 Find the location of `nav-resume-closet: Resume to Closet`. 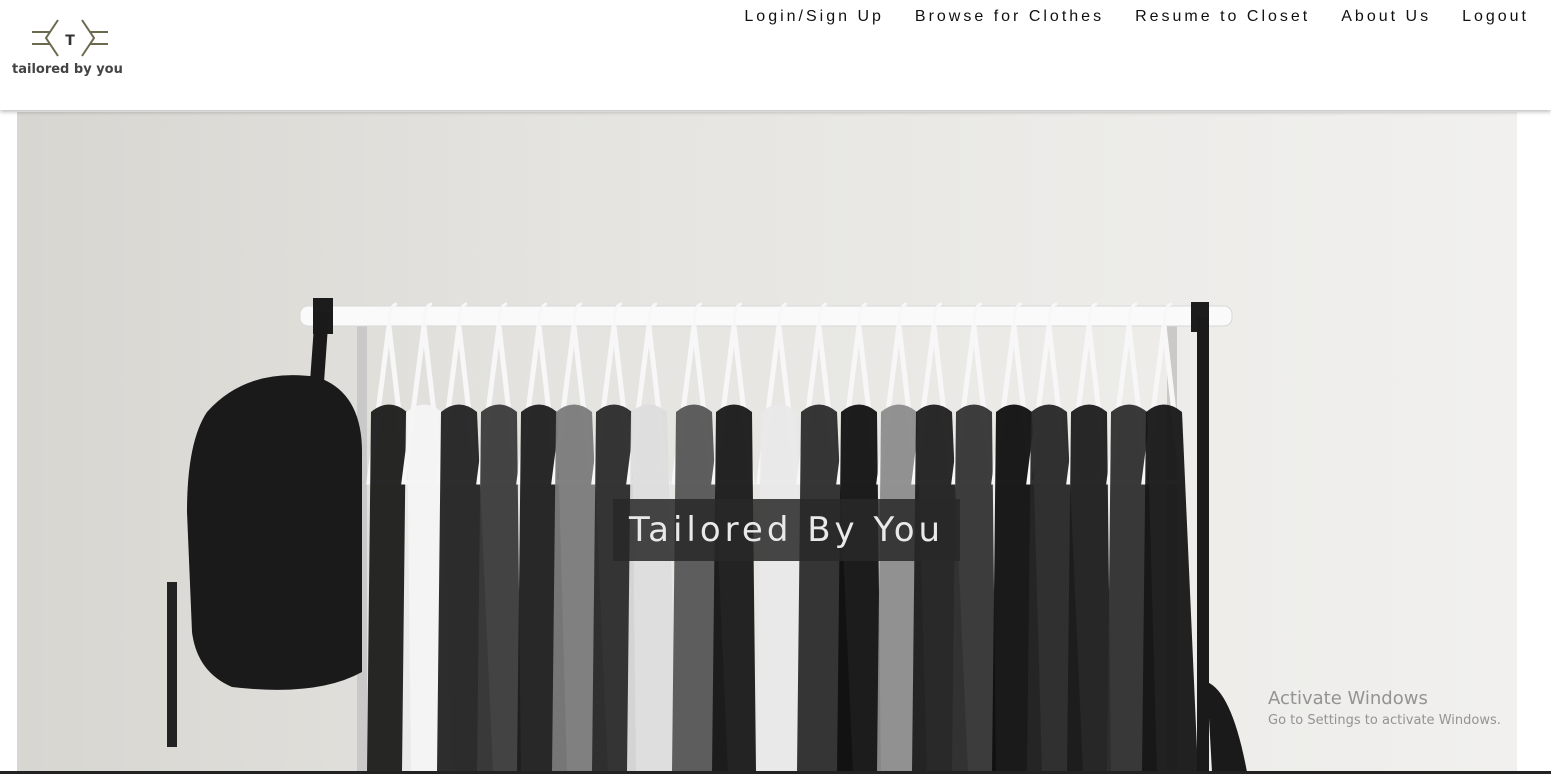

nav-resume-closet: Resume to Closet is located at coordinates (1222, 17).